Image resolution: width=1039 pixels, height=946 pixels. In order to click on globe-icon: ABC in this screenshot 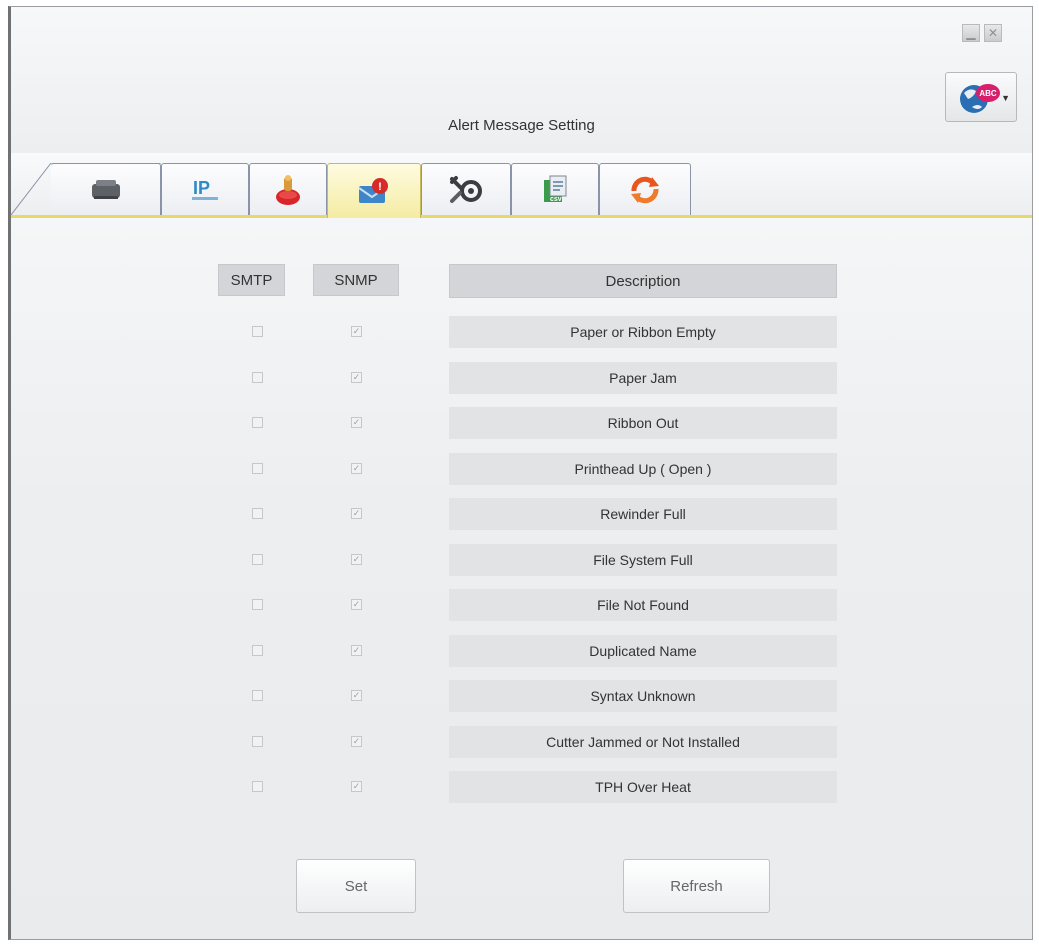, I will do `click(980, 98)`.